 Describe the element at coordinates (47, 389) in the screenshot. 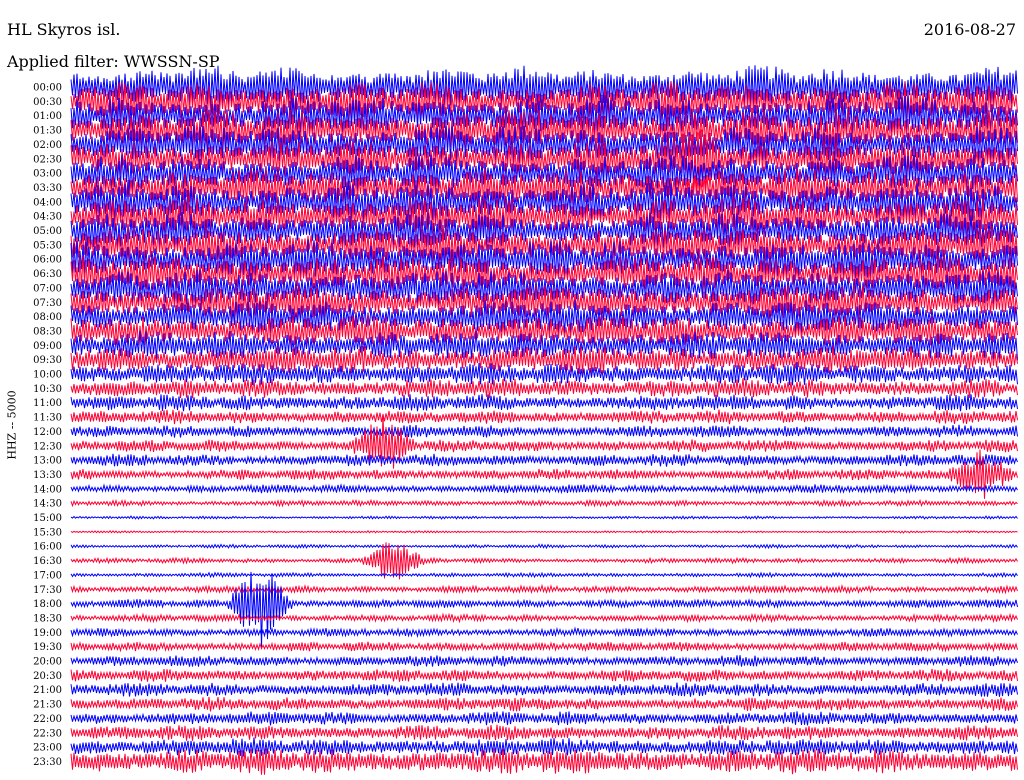

I see `tick-label: 10:30` at that location.